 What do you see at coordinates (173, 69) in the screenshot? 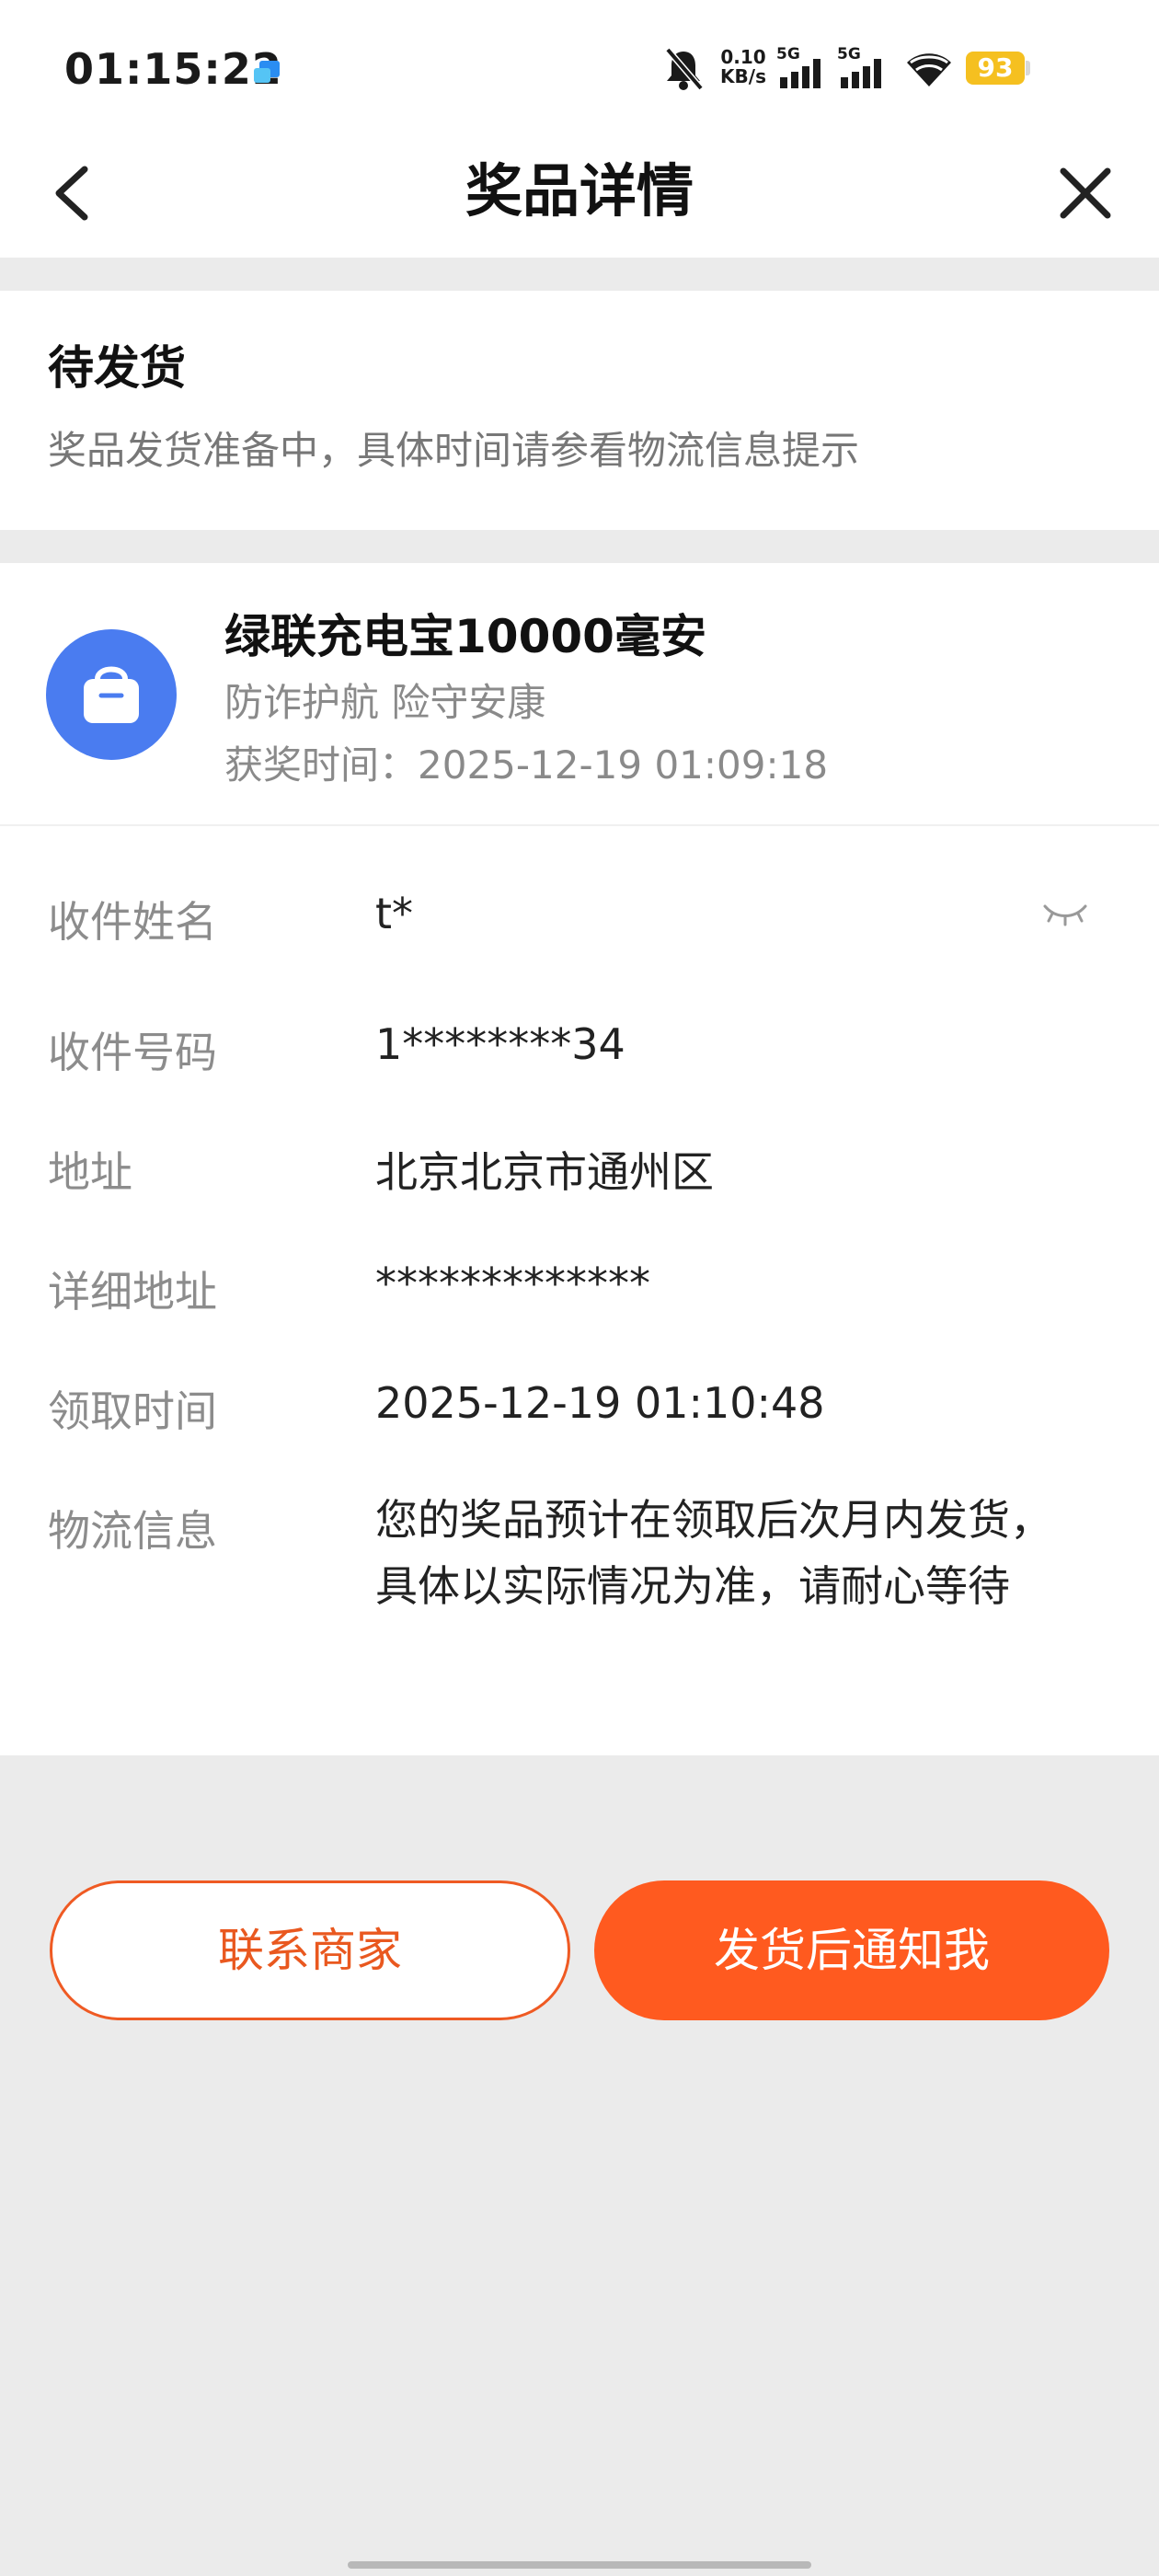
I see `status-time: 01:15:22` at bounding box center [173, 69].